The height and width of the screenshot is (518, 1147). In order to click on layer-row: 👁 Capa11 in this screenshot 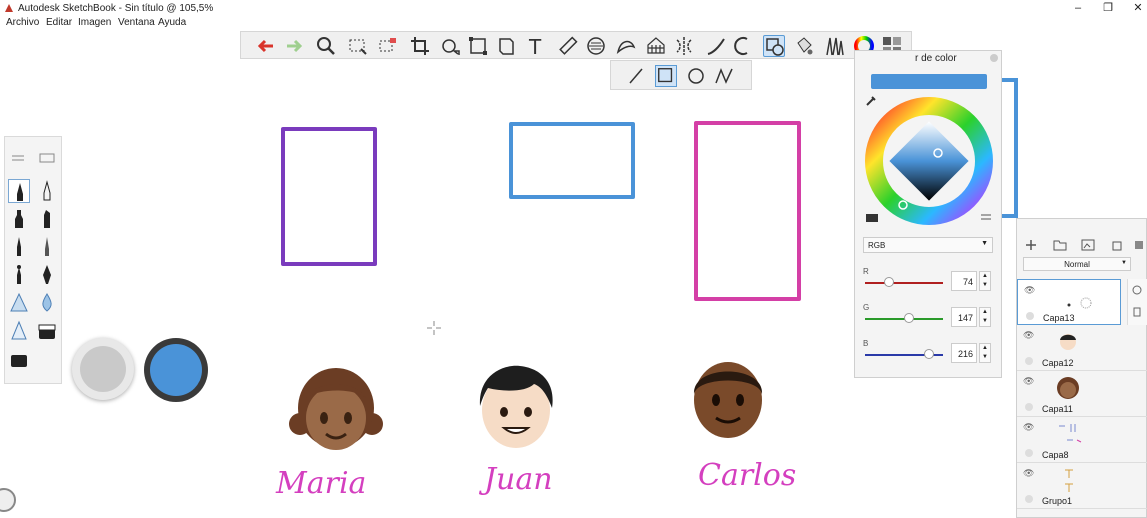, I will do `click(1082, 394)`.